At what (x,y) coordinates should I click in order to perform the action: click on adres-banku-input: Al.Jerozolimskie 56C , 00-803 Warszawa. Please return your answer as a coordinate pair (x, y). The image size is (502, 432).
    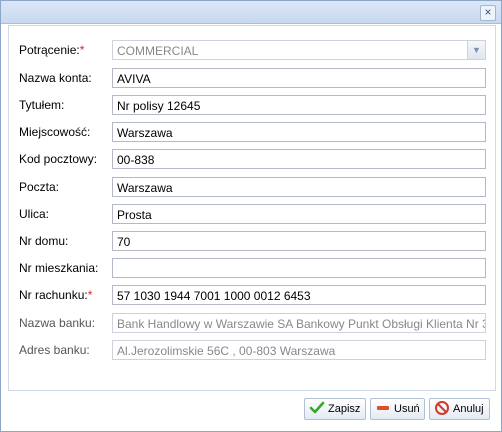
    Looking at the image, I should click on (299, 350).